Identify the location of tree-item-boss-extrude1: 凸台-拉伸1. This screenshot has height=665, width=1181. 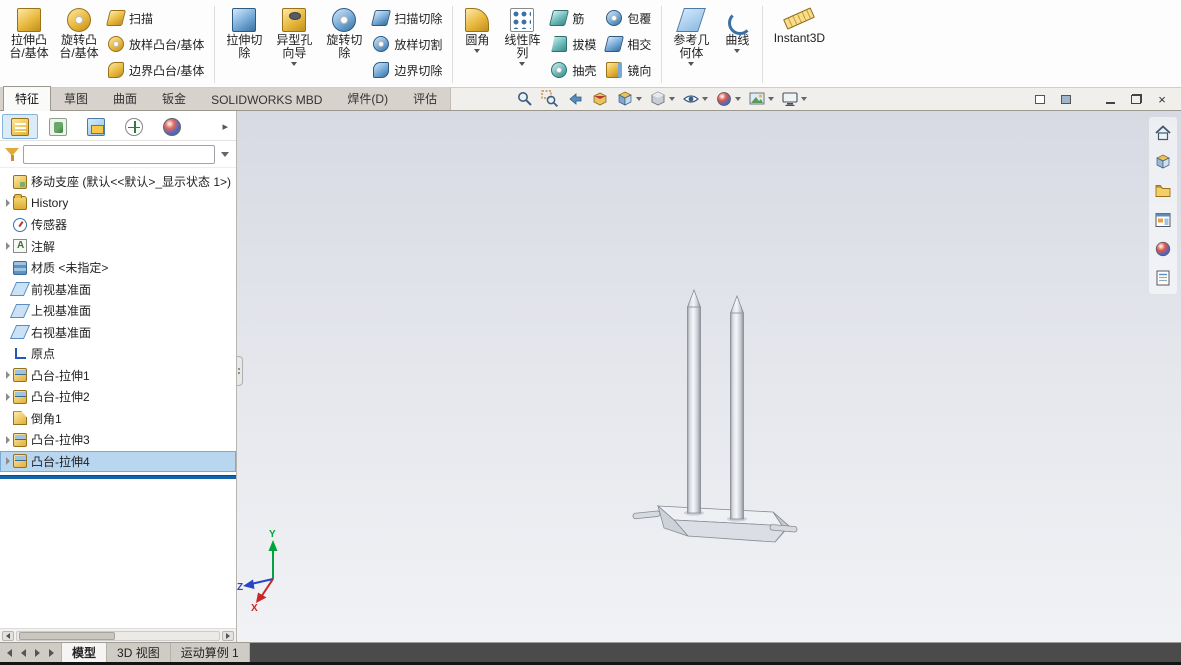
(118, 376).